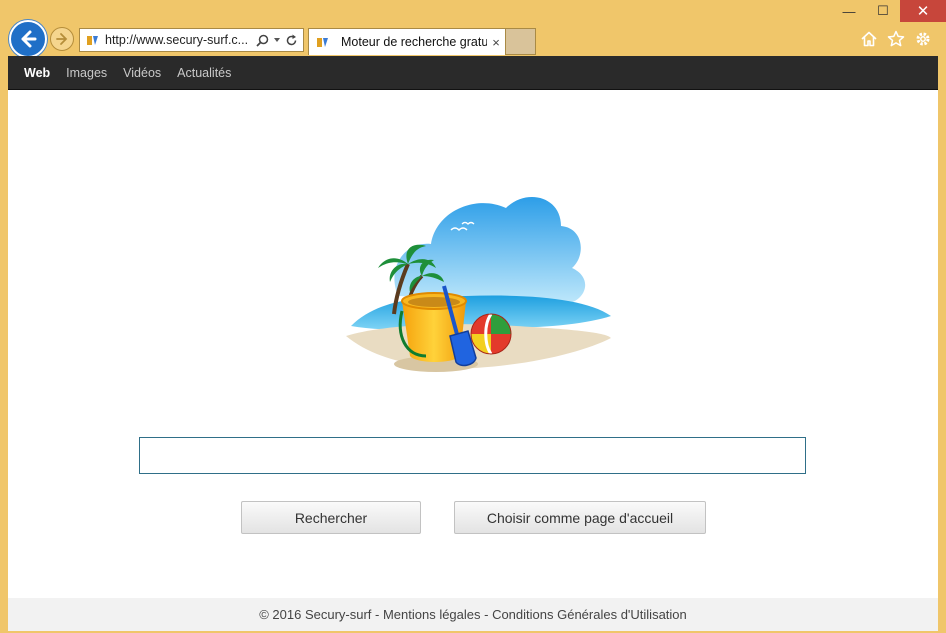 This screenshot has height=633, width=946. Describe the element at coordinates (849, 11) in the screenshot. I see `minimize-button: —` at that location.